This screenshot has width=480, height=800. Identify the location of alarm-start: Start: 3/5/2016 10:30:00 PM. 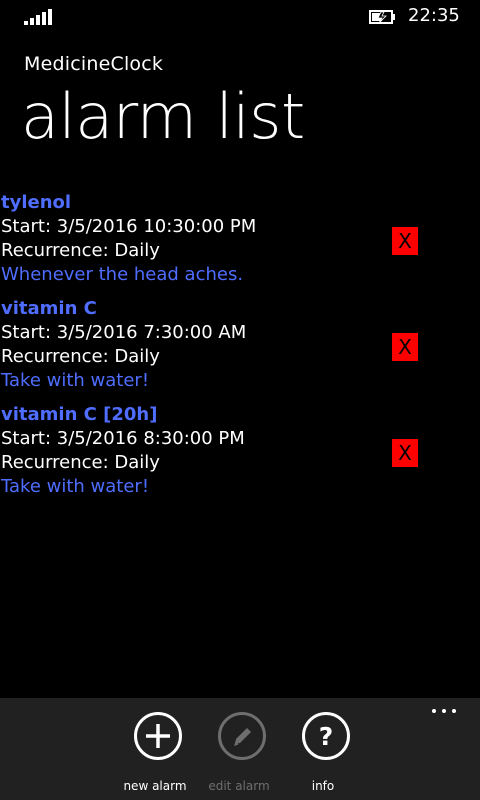
(129, 226).